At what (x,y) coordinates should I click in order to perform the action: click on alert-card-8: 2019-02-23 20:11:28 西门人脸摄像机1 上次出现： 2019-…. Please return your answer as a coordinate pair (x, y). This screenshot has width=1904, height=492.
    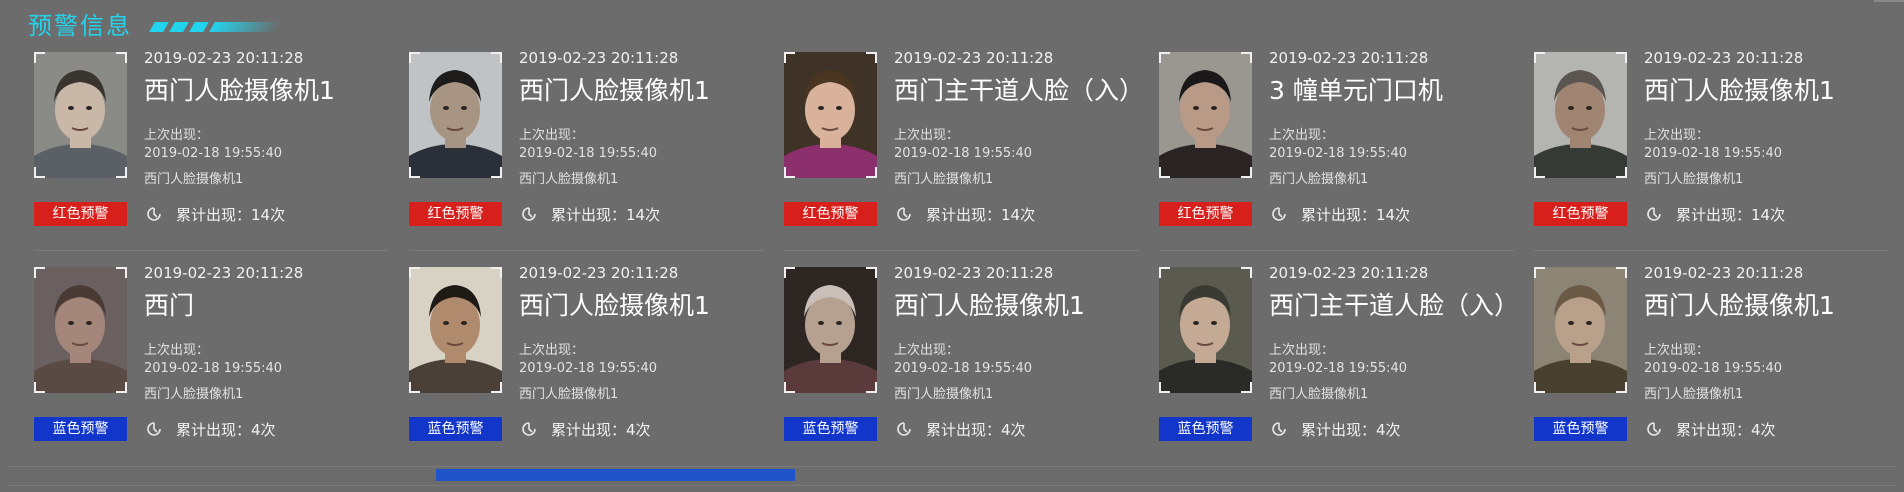
    Looking at the image, I should click on (937, 328).